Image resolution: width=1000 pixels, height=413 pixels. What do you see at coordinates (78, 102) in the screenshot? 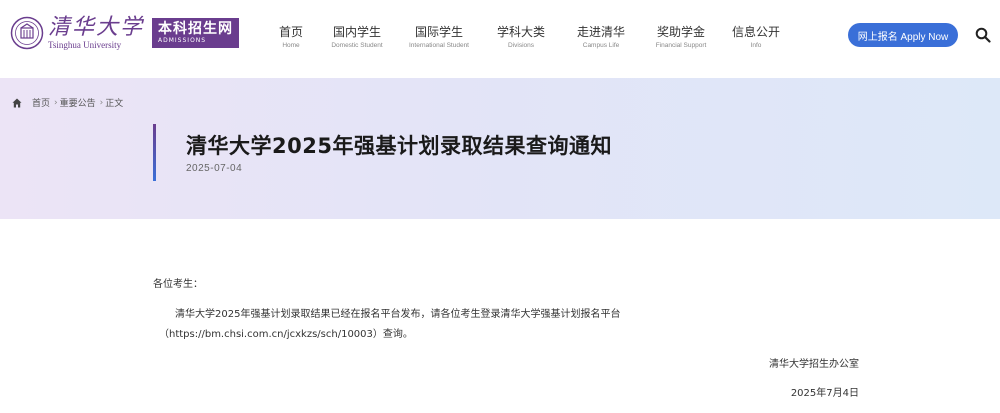
I see `breadcrumb-item-announcements: 重要公告` at bounding box center [78, 102].